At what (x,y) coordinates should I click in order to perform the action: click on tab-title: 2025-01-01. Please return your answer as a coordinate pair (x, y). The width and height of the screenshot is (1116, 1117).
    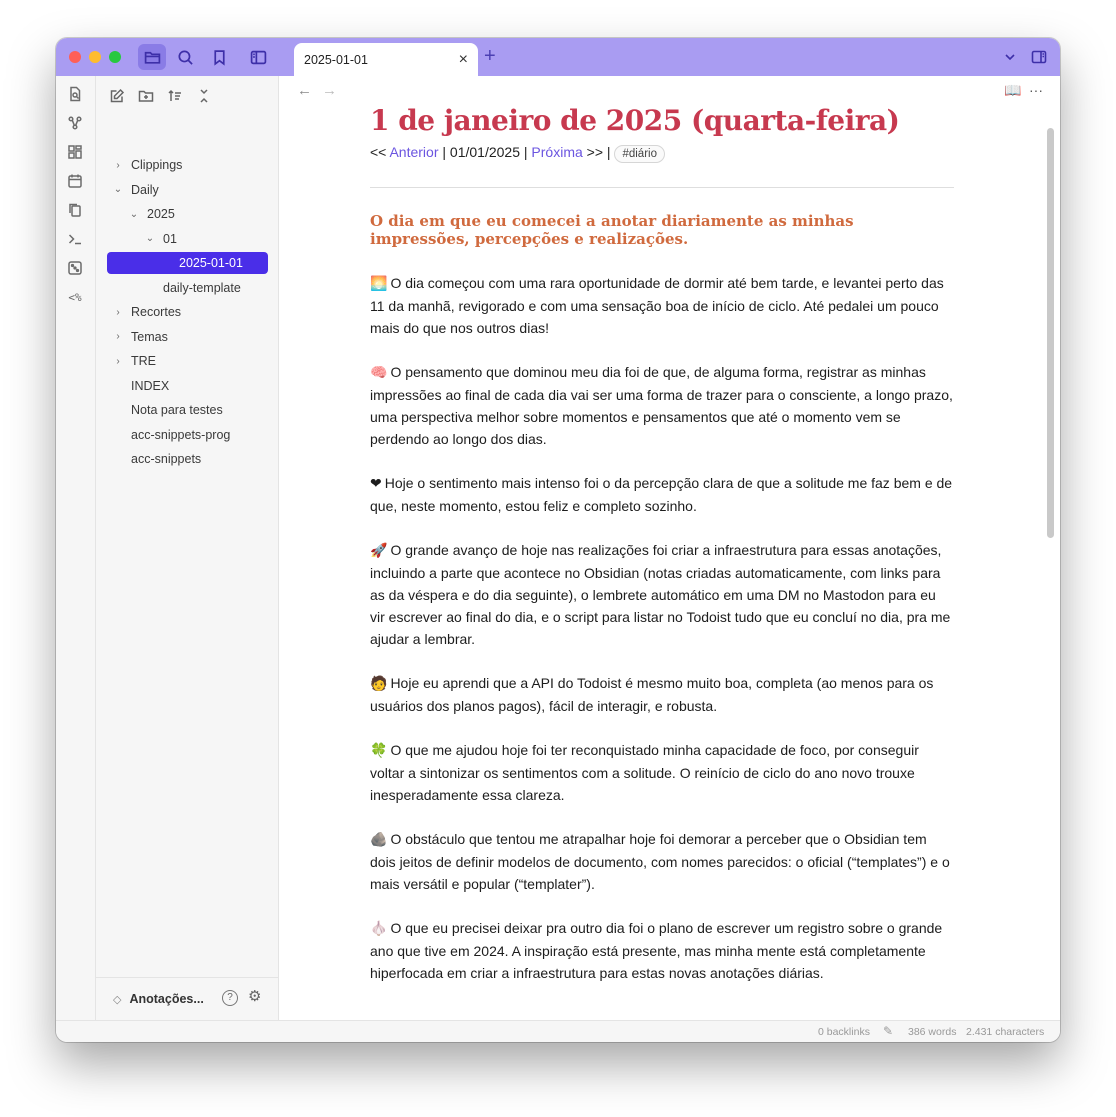
    Looking at the image, I should click on (336, 59).